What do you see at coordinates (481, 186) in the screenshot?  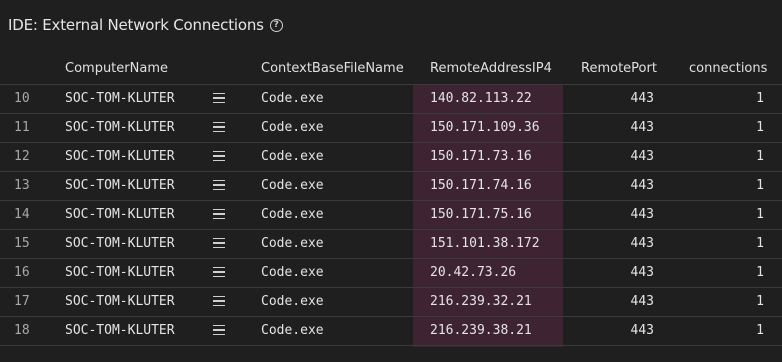 I see `cell-remoteaddressip4: 150.171.74.16` at bounding box center [481, 186].